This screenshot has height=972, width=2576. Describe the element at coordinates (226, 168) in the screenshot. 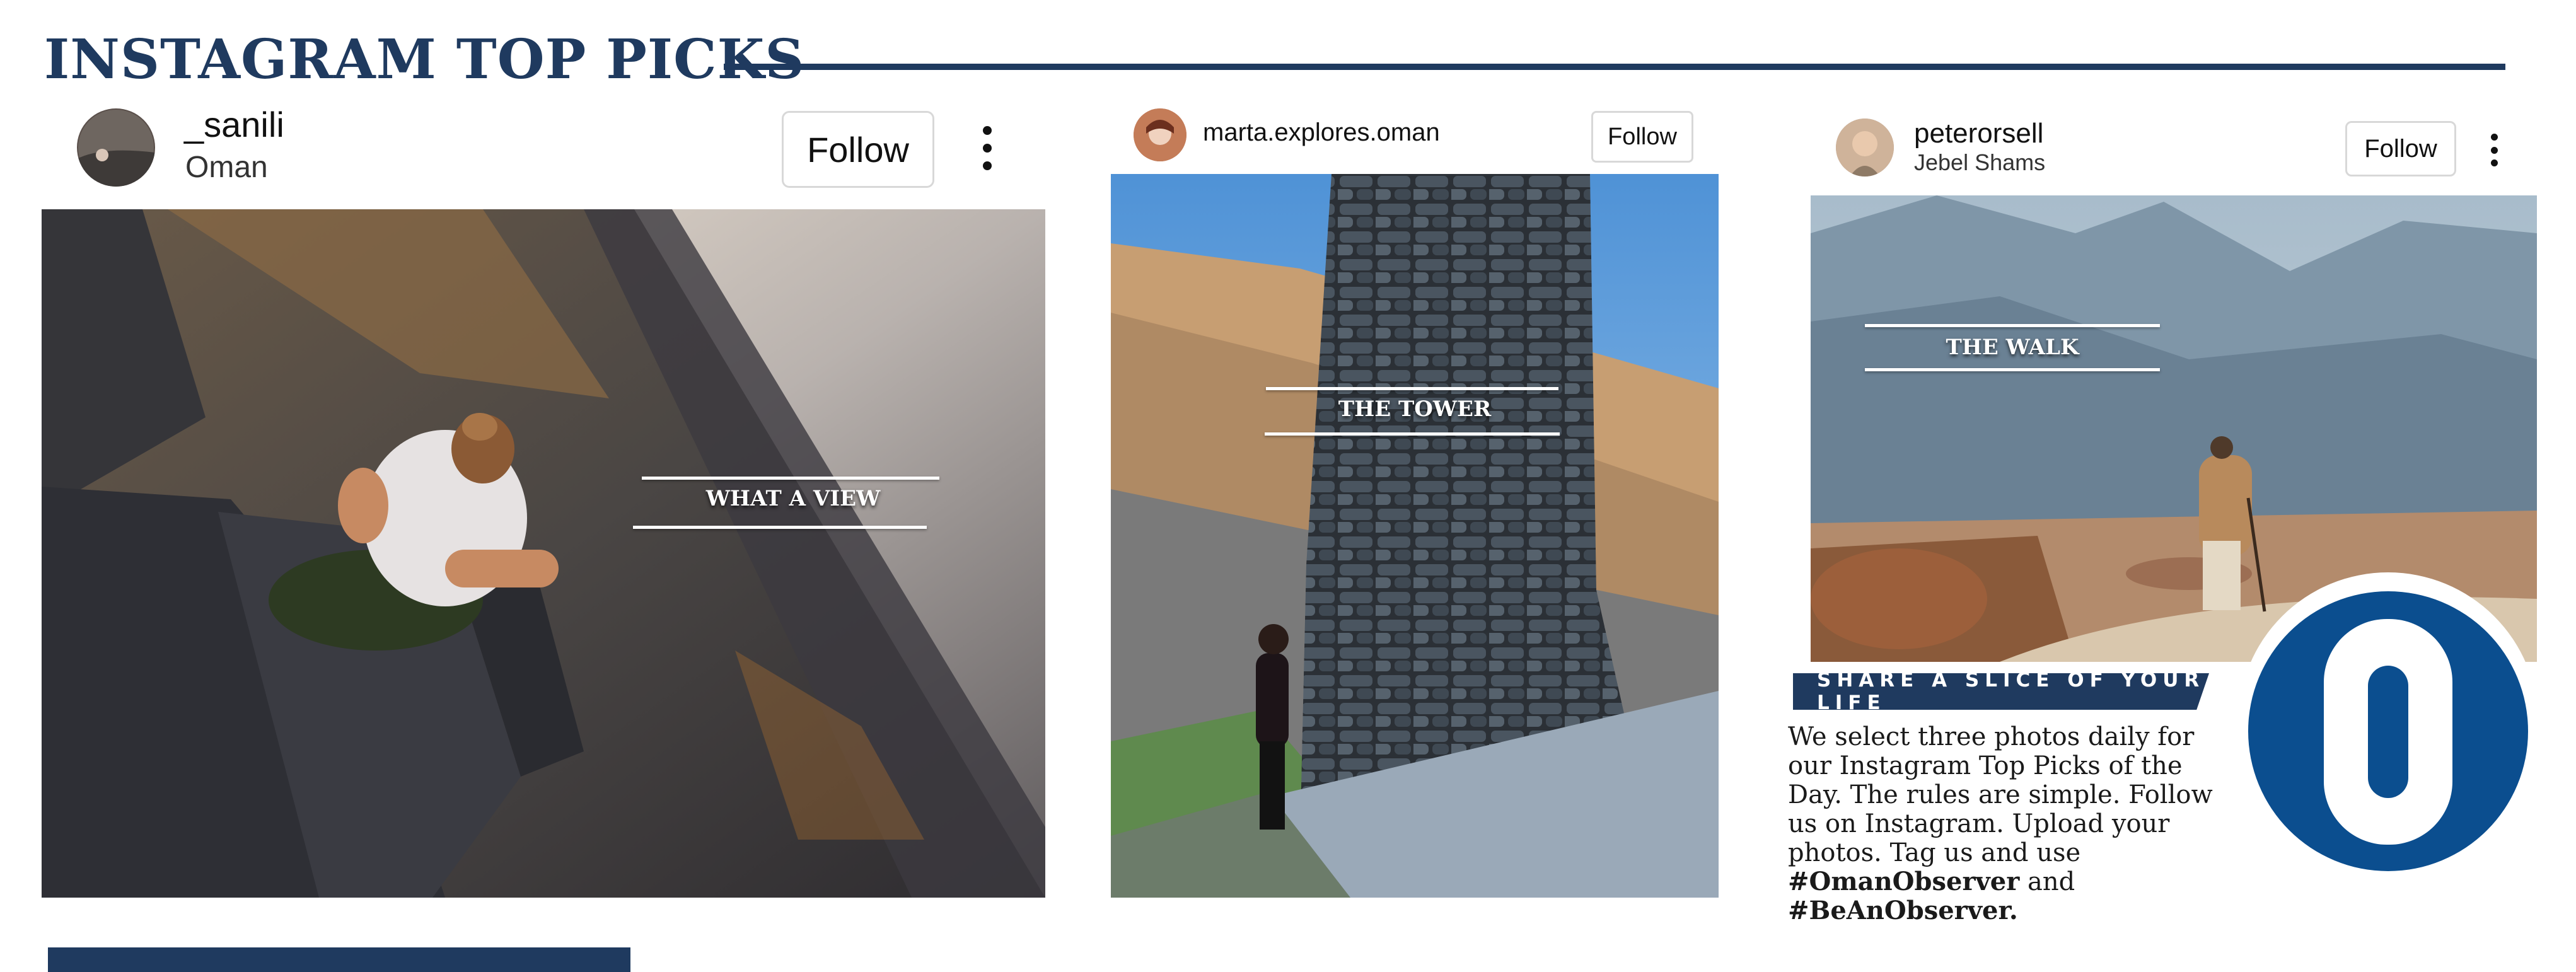

I see `location: Oman` at that location.